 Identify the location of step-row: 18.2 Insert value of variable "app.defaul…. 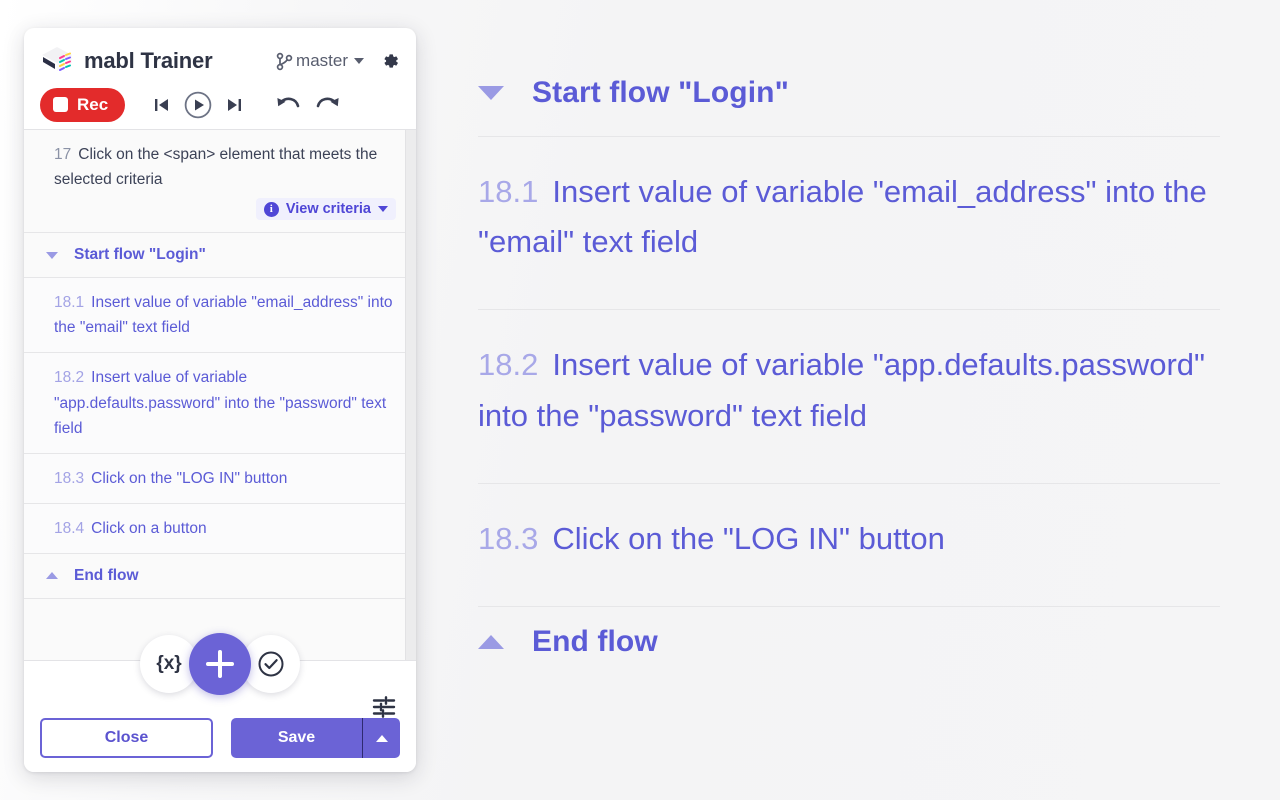
(220, 403).